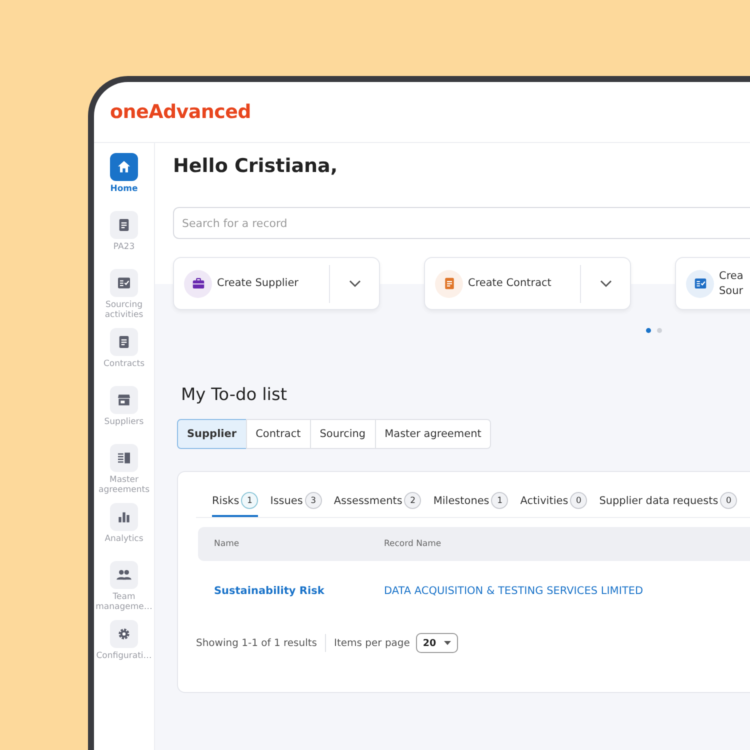 The width and height of the screenshot is (750, 750). I want to click on action-card: Create Supplier, so click(276, 283).